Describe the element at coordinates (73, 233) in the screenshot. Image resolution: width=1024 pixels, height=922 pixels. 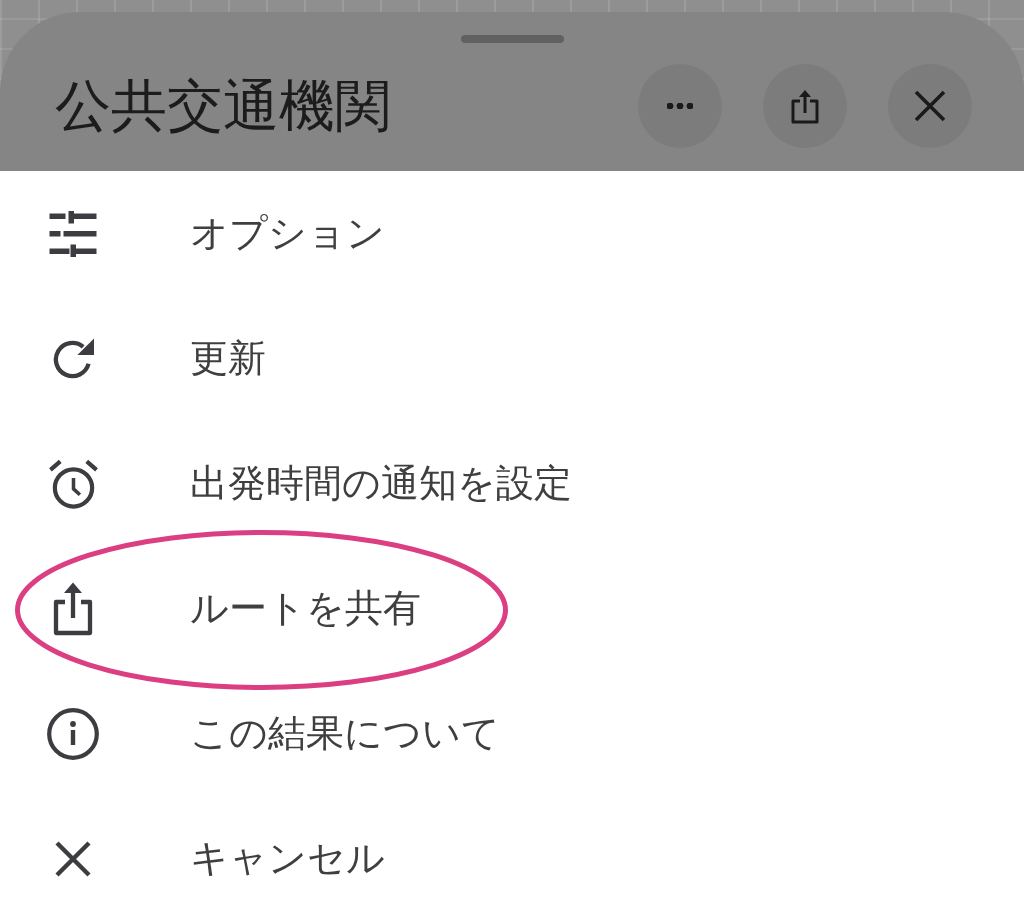
I see `sliders-icon` at that location.